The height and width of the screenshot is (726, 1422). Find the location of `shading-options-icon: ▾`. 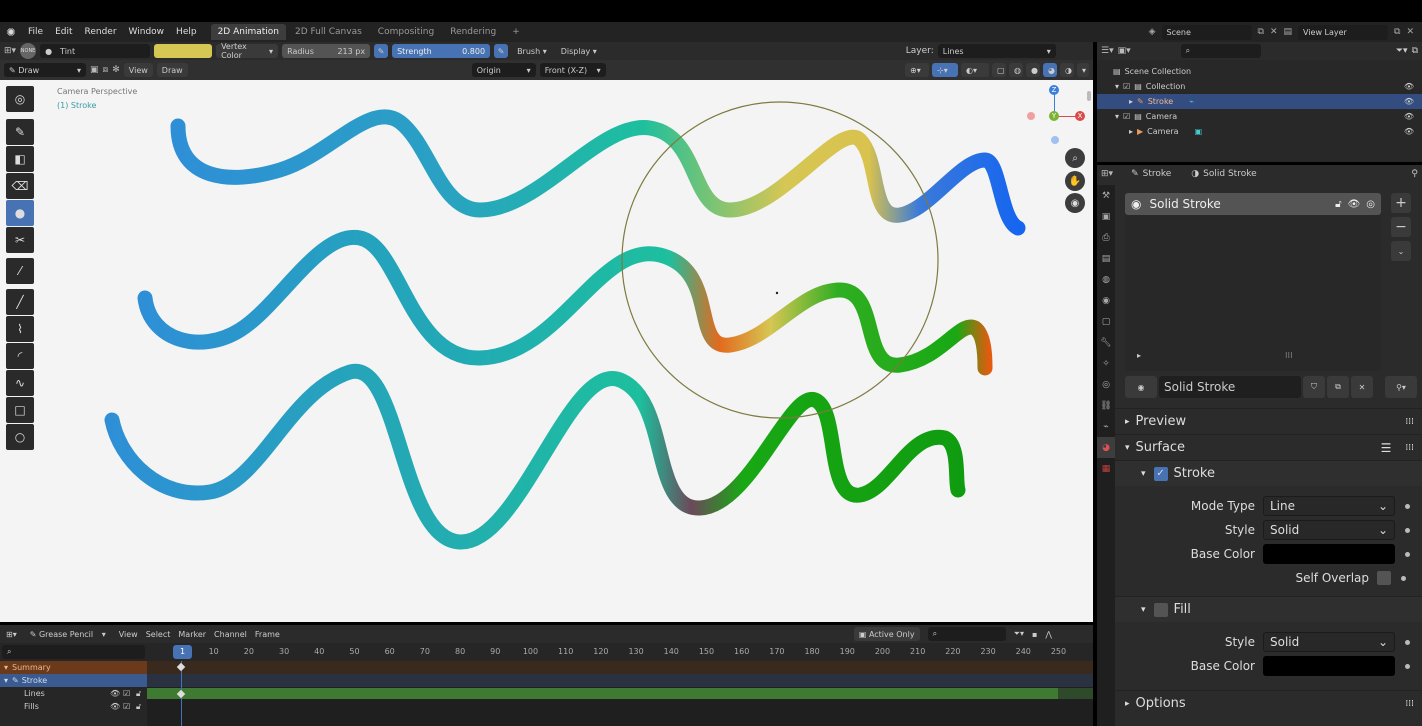

shading-options-icon: ▾ is located at coordinates (1083, 70).